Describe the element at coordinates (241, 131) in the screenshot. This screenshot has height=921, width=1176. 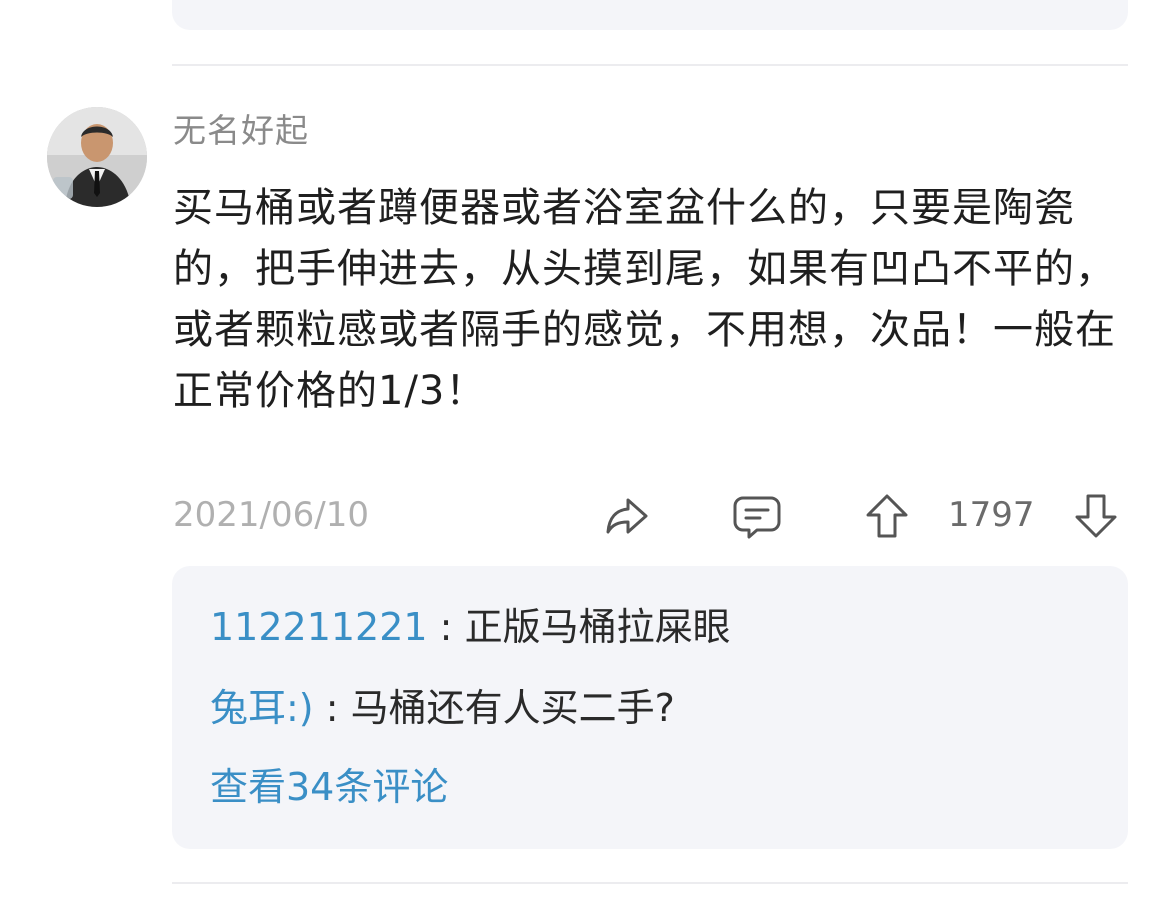
I see `author-name: 无名好起` at that location.